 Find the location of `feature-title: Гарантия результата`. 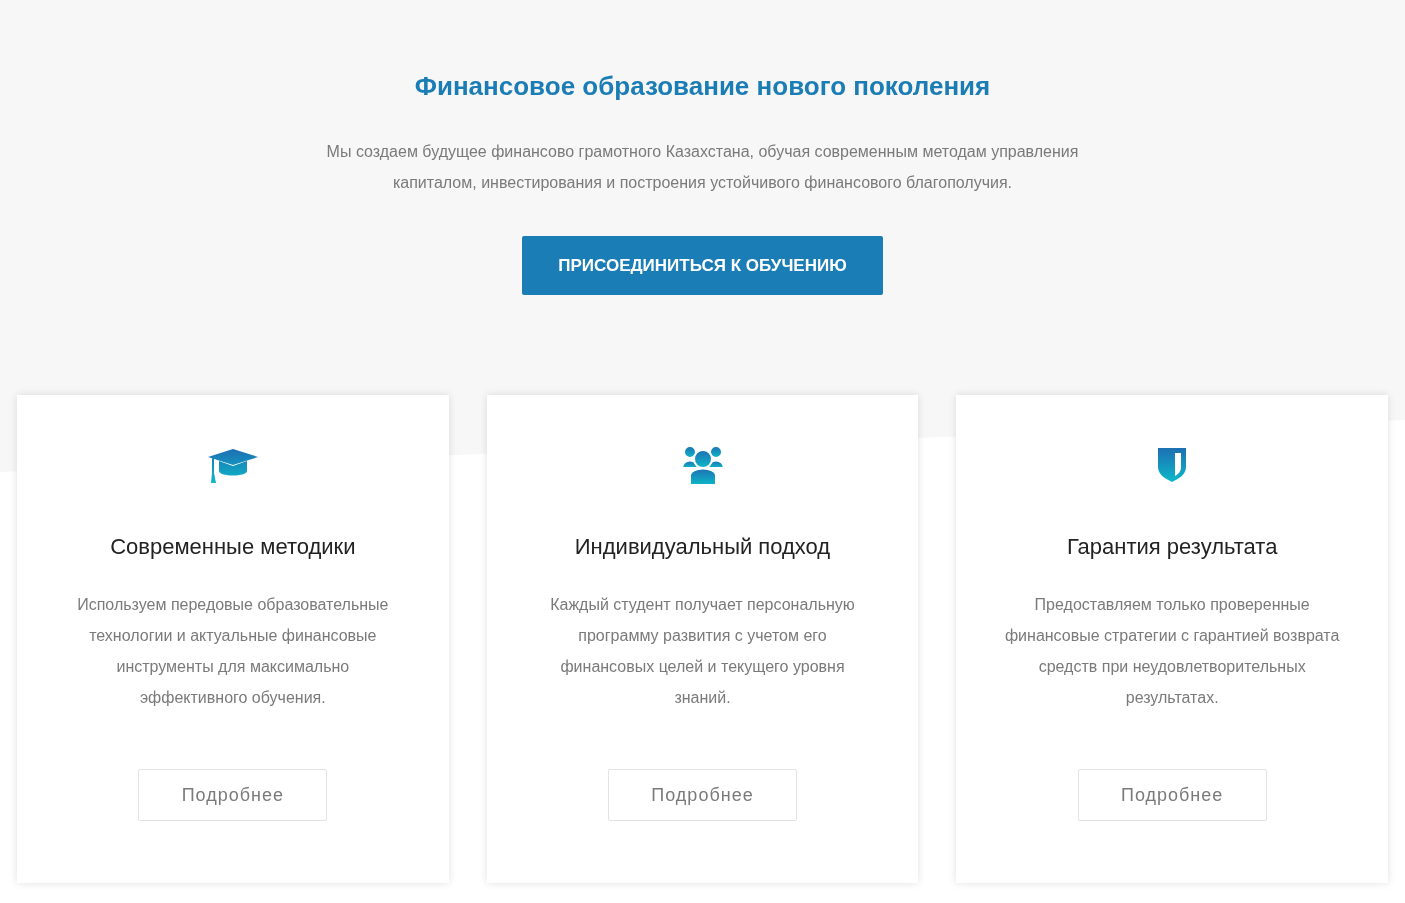

feature-title: Гарантия результата is located at coordinates (1172, 547).